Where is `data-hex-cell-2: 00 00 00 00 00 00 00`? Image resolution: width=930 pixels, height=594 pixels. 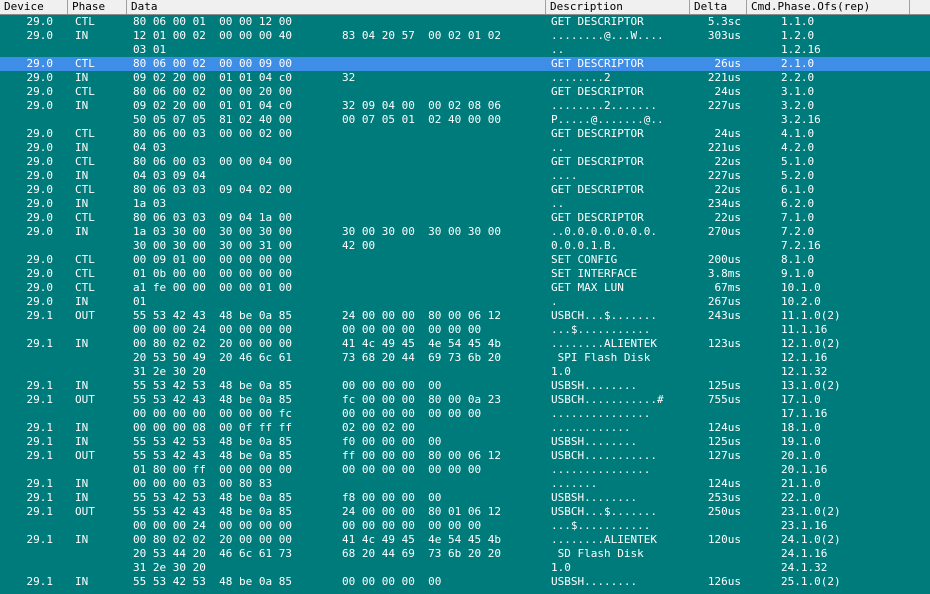 data-hex-cell-2: 00 00 00 00 00 00 00 is located at coordinates (412, 525).